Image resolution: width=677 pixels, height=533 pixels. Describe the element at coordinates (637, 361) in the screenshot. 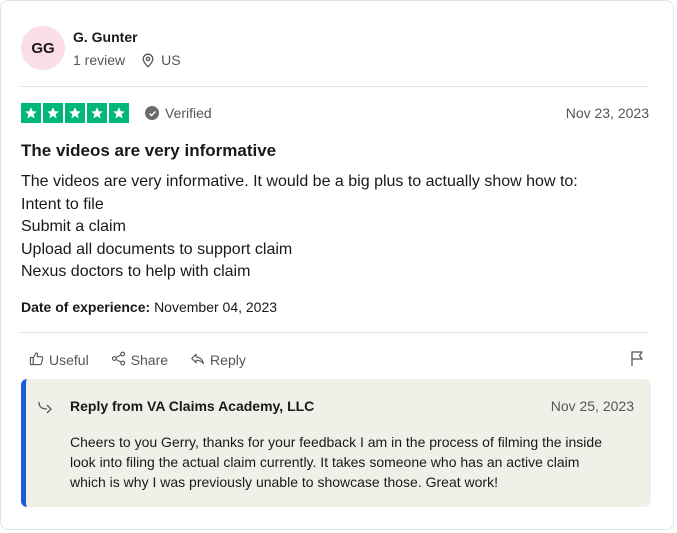

I see `flag-icon` at that location.